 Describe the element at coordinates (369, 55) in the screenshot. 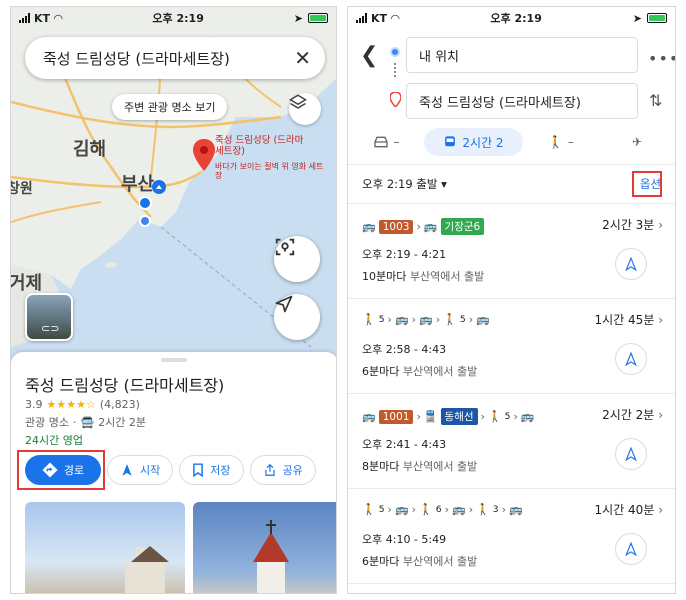

I see `back-arrow-icon: ❮` at that location.